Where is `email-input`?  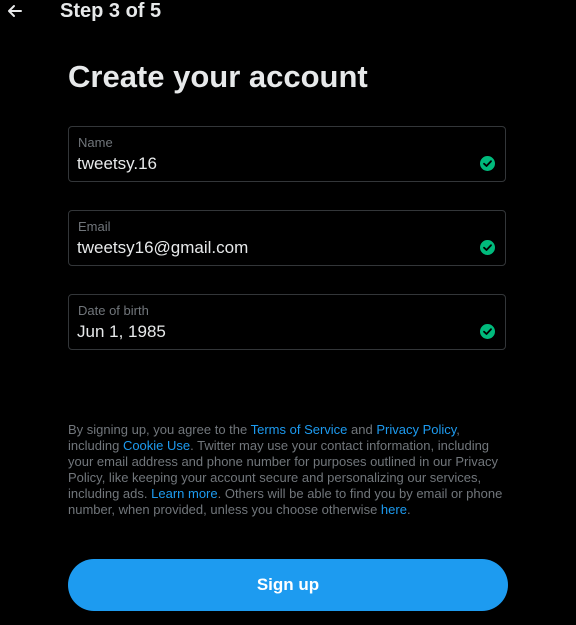
email-input is located at coordinates (272, 248).